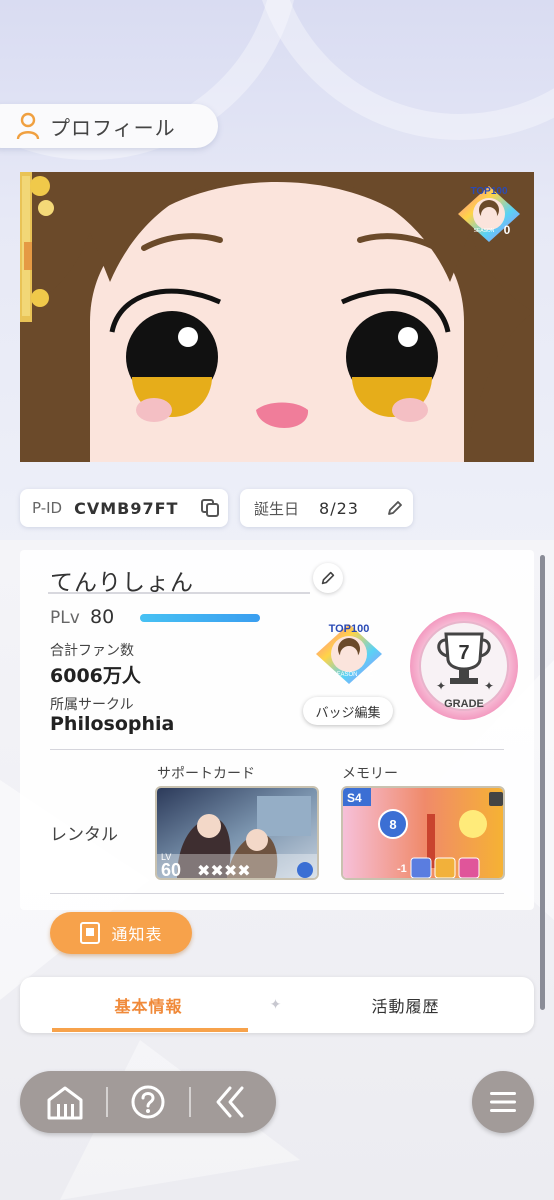  Describe the element at coordinates (339, 508) in the screenshot. I see `birthday-value: 8/23` at that location.